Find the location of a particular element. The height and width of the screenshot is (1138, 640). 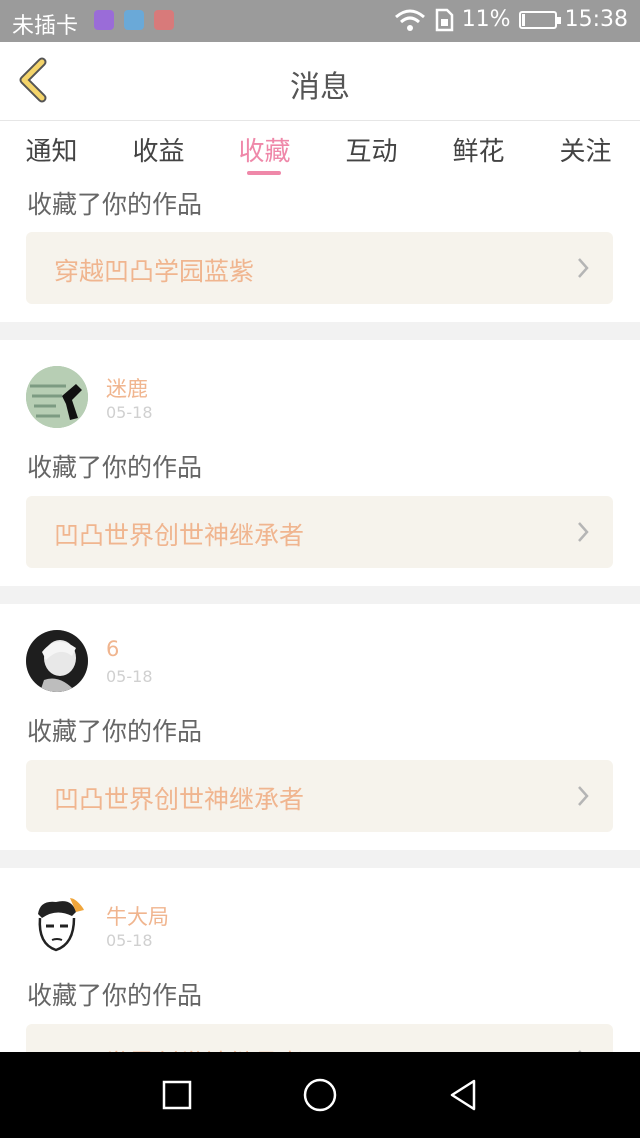

circle-icon is located at coordinates (320, 1095).